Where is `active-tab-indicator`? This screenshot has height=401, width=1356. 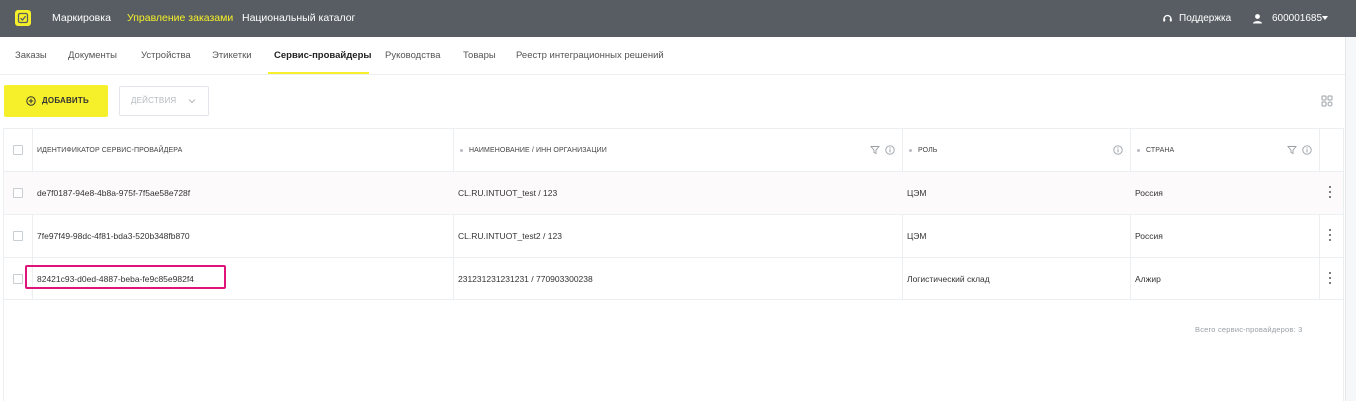 active-tab-indicator is located at coordinates (318, 73).